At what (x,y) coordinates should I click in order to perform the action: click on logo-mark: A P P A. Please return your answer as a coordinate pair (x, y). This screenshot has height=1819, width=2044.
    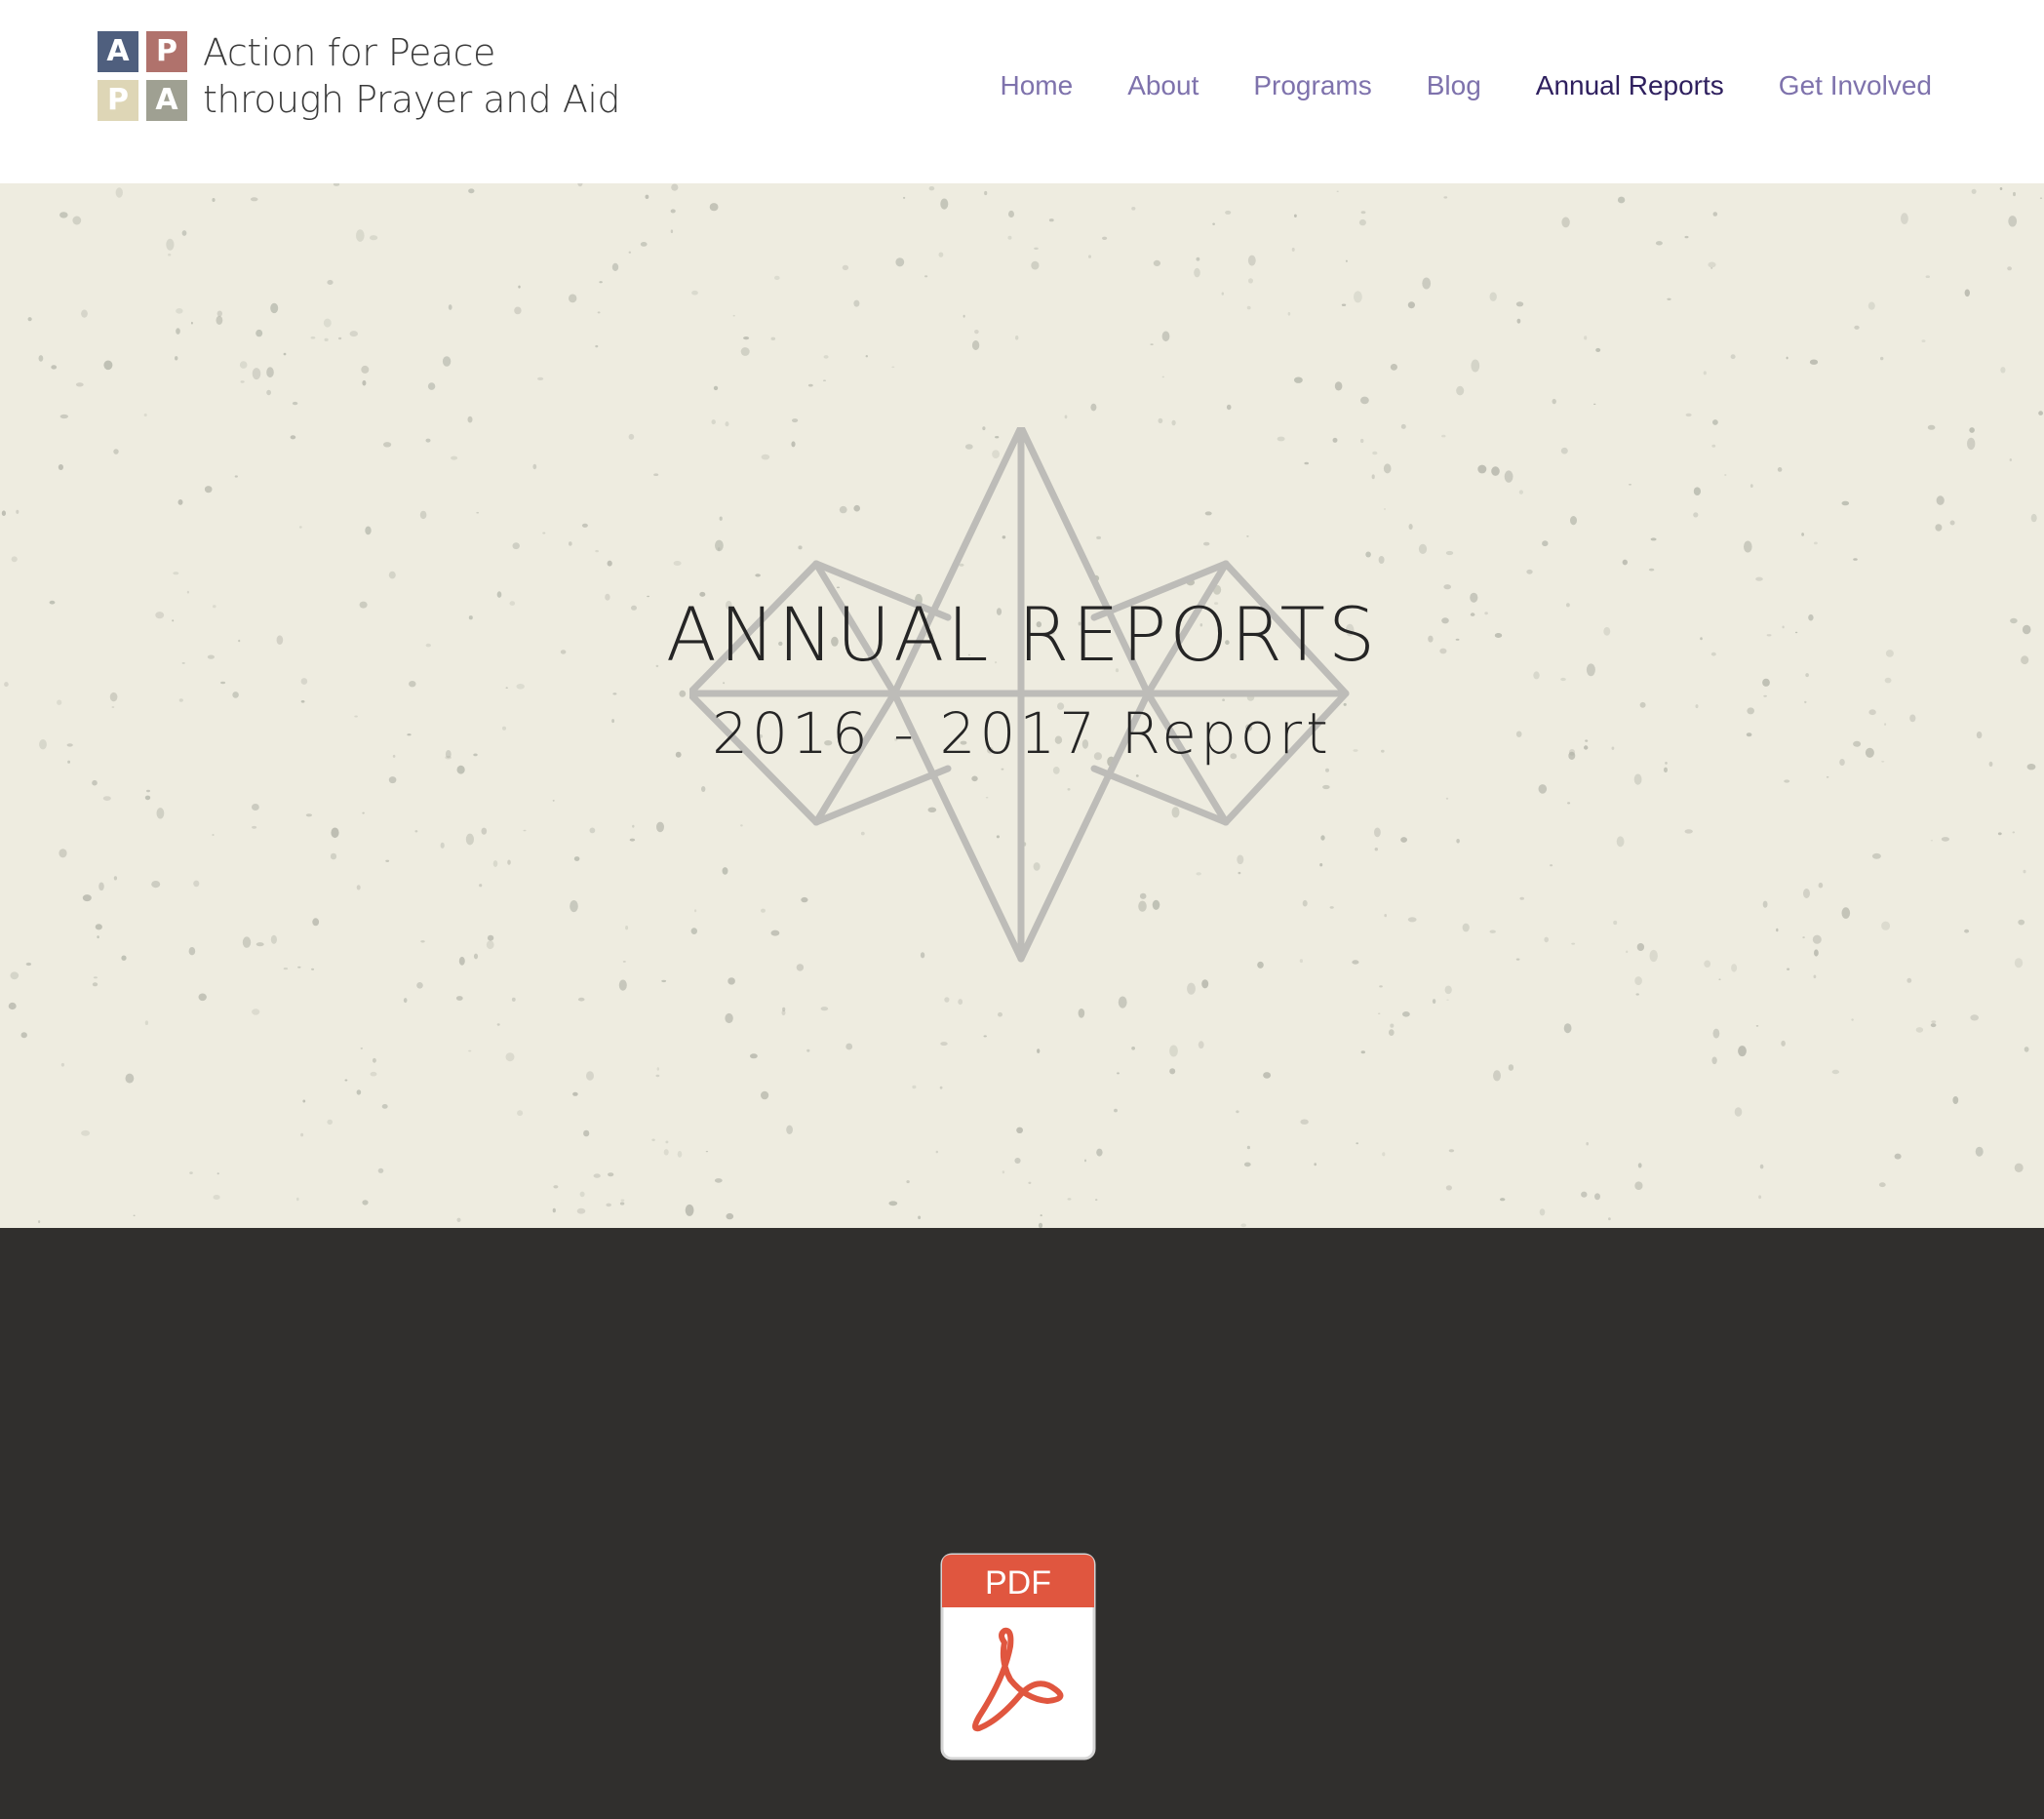
    Looking at the image, I should click on (142, 76).